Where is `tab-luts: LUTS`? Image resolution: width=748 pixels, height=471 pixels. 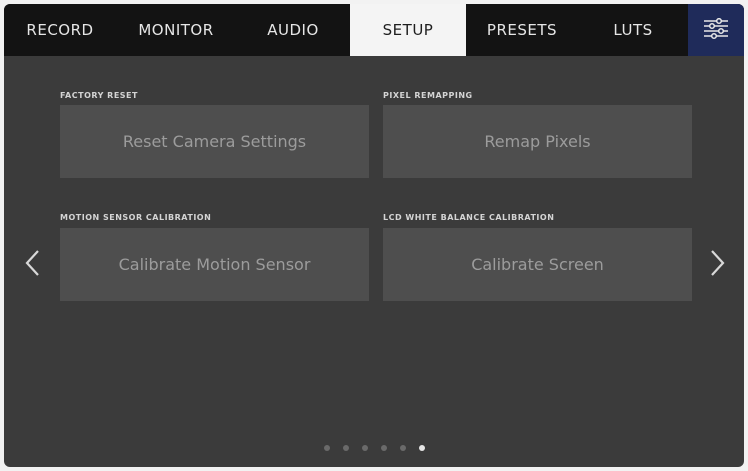
tab-luts: LUTS is located at coordinates (633, 30).